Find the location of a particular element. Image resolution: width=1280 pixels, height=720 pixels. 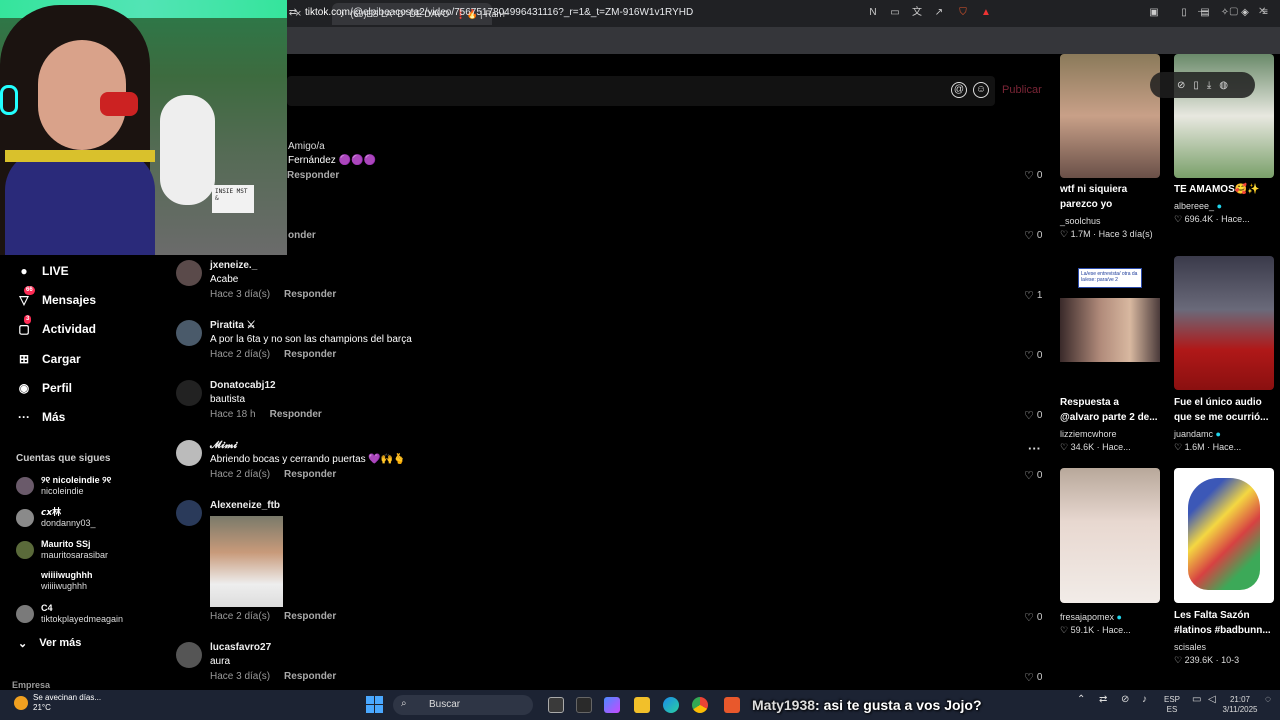

wallet-icon: ▤ is located at coordinates (1205, 13).